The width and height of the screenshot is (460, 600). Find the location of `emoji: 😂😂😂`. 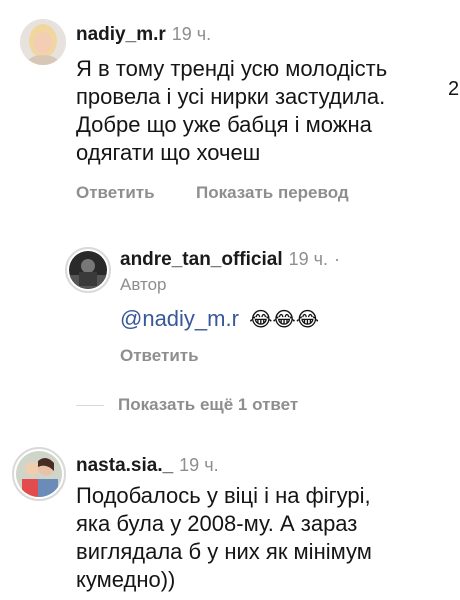

emoji: 😂😂😂 is located at coordinates (284, 320).